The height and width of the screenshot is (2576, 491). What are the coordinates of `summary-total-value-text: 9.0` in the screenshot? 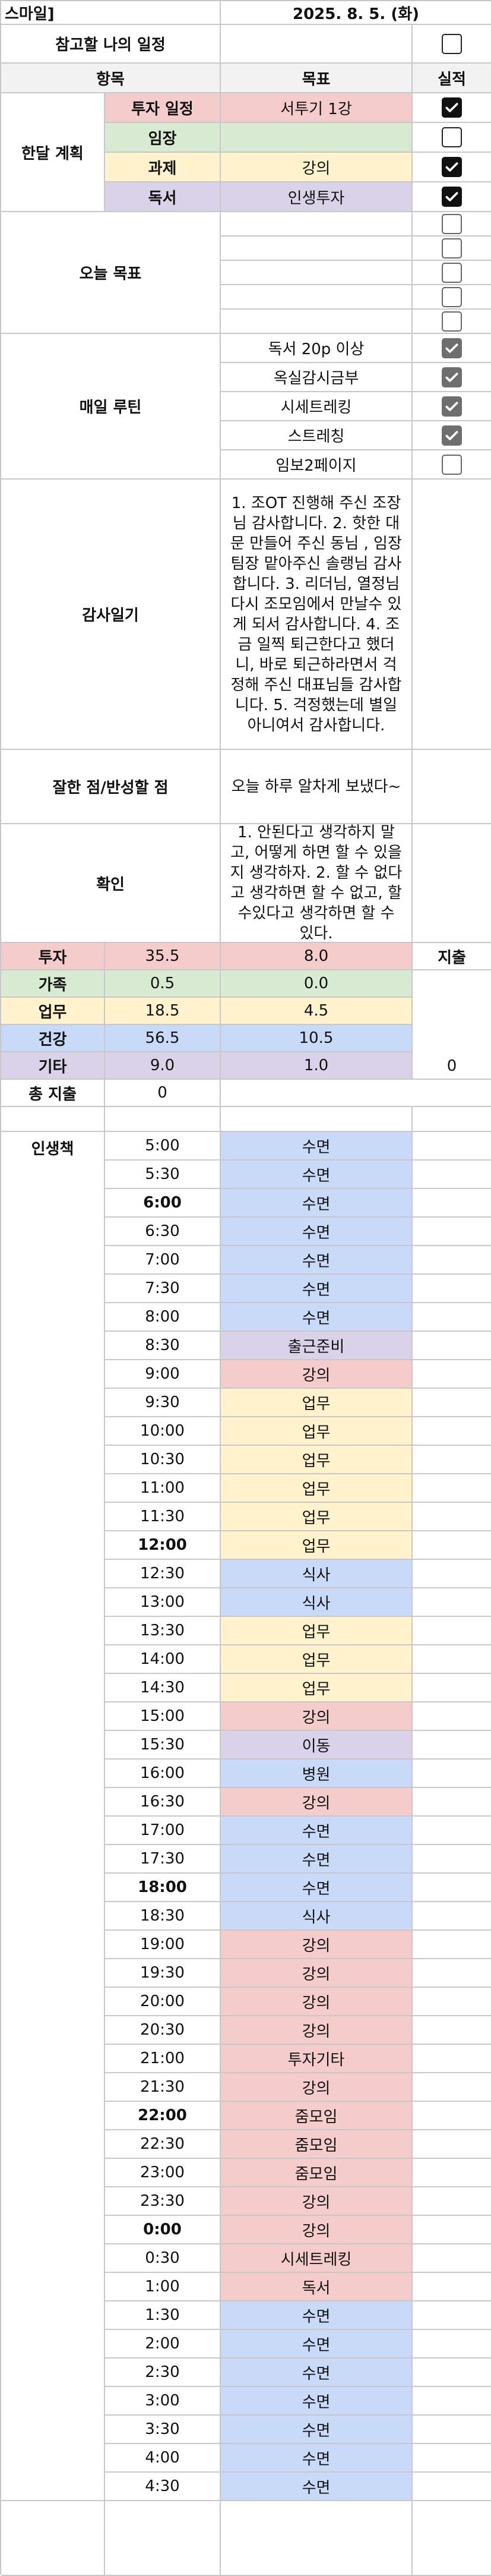 It's located at (163, 1065).